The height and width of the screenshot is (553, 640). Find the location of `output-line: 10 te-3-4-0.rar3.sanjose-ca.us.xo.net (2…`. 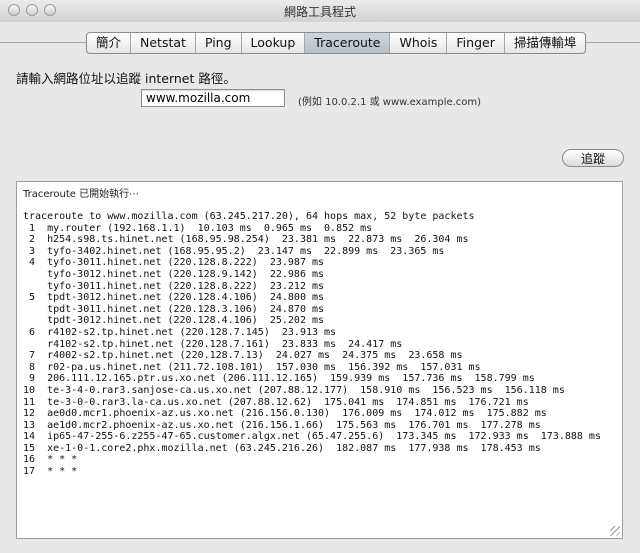

output-line: 10 te-3-4-0.rar3.sanjose-ca.us.xo.net (2… is located at coordinates (294, 390).